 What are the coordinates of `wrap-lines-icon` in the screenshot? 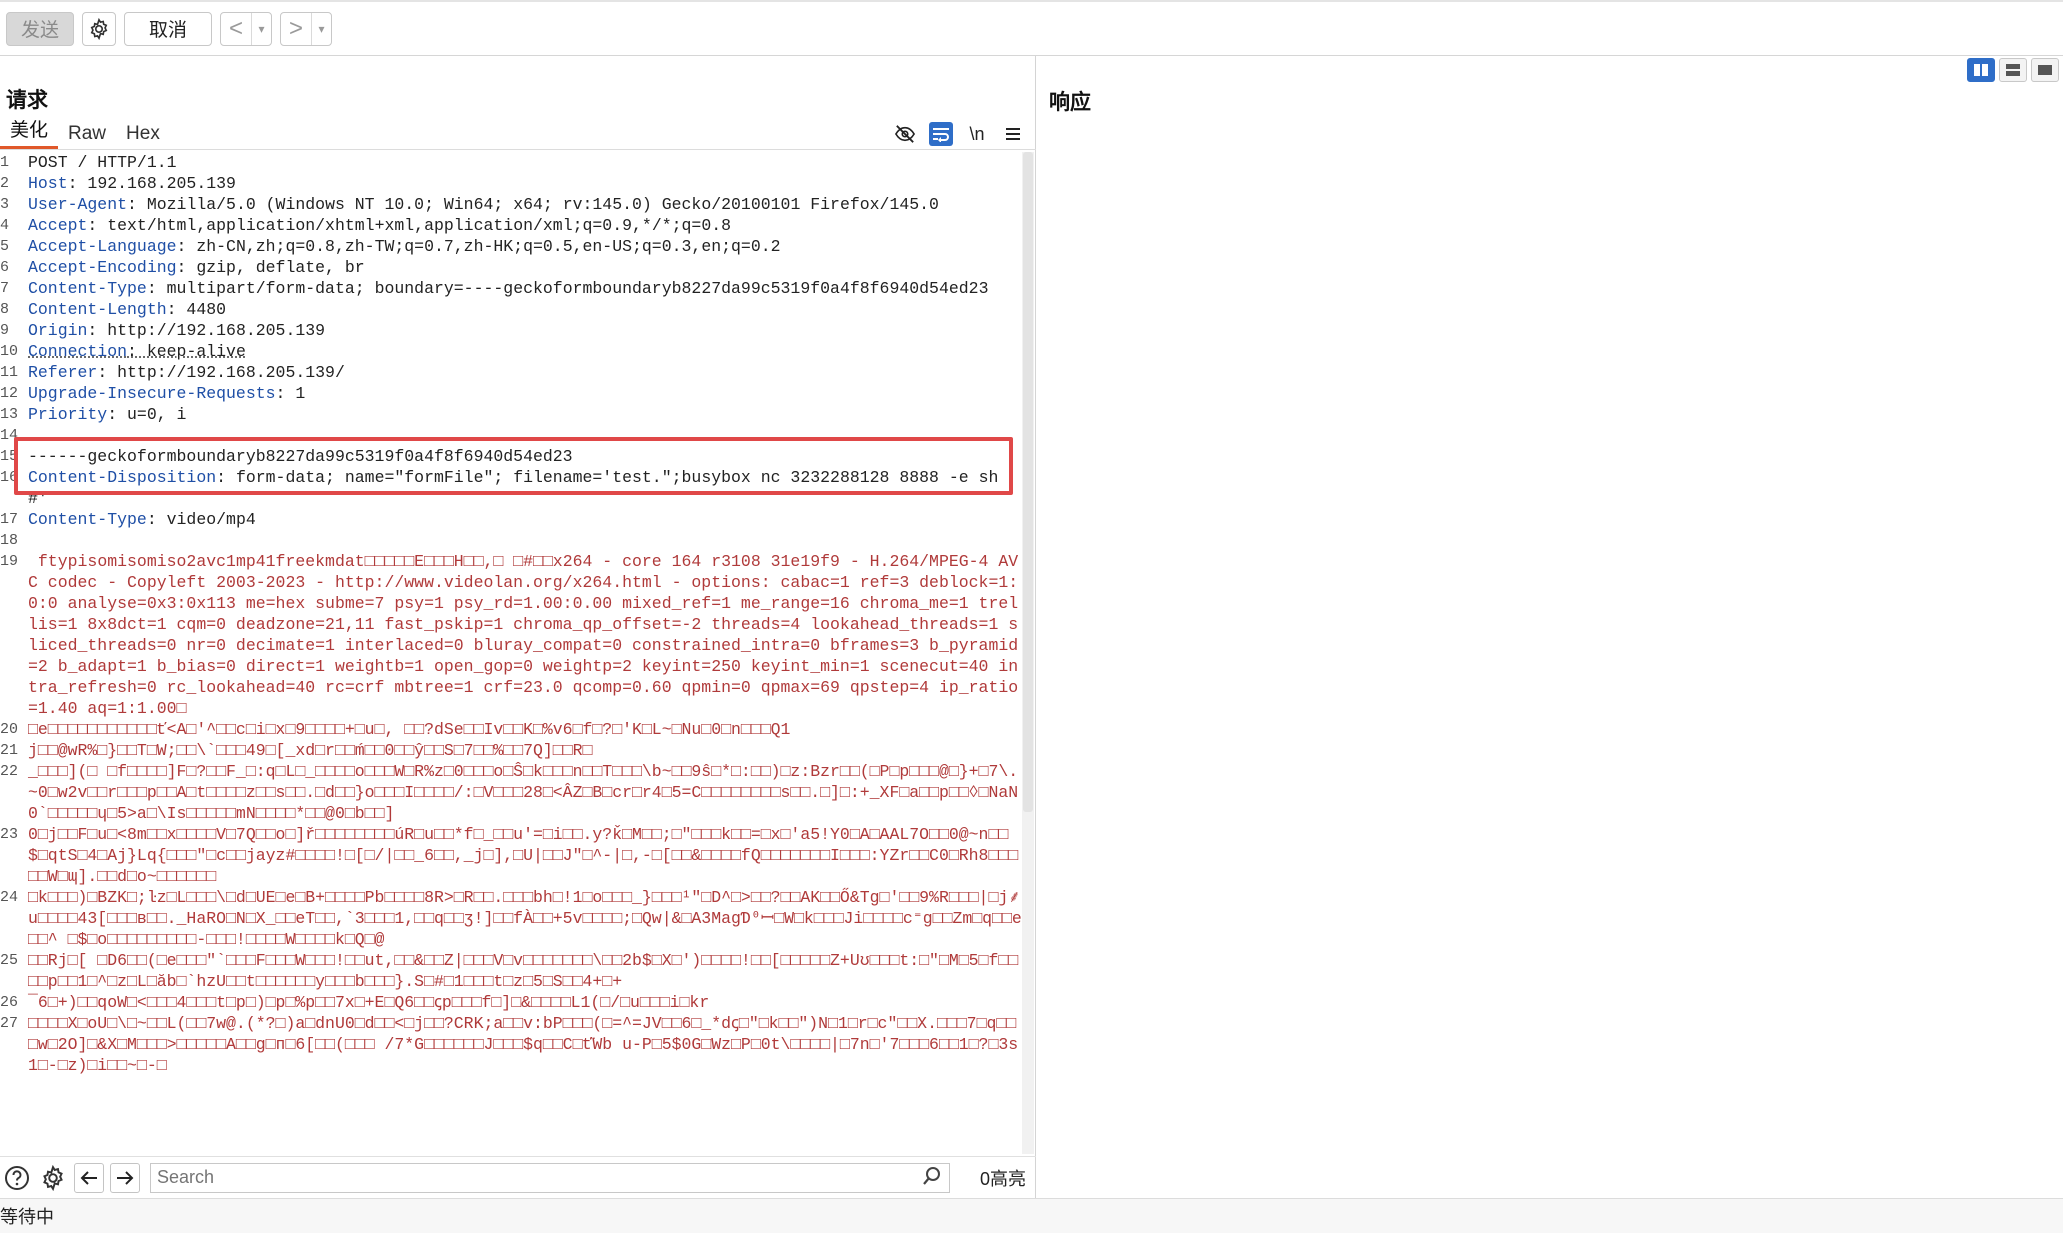 It's located at (941, 135).